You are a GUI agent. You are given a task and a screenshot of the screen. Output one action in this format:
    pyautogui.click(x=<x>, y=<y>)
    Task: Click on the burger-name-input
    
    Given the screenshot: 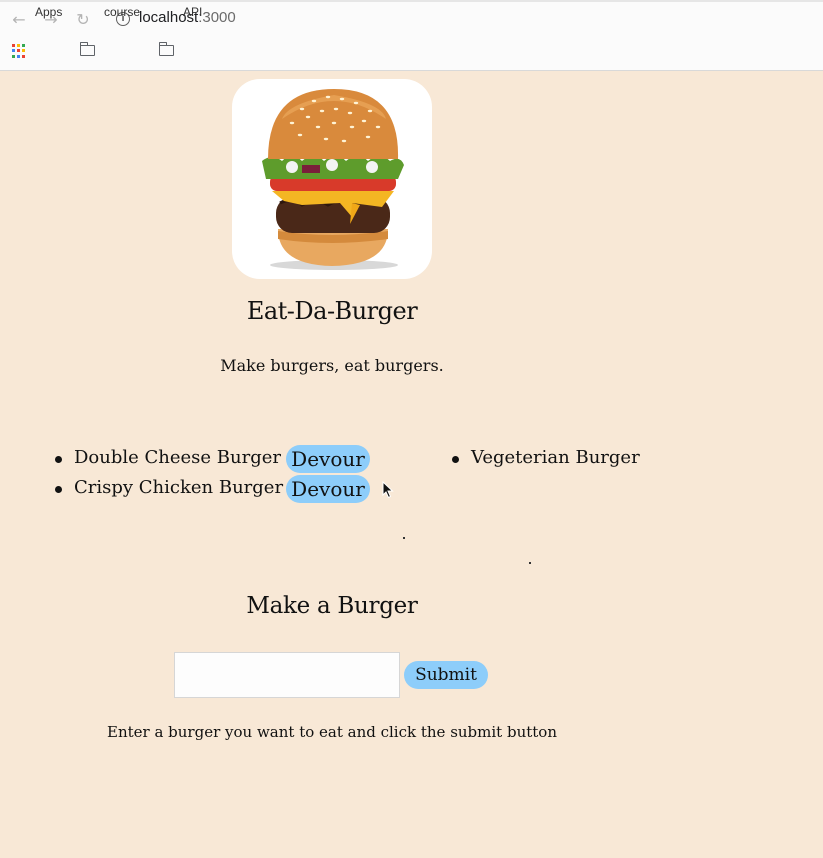 What is the action you would take?
    pyautogui.click(x=287, y=675)
    